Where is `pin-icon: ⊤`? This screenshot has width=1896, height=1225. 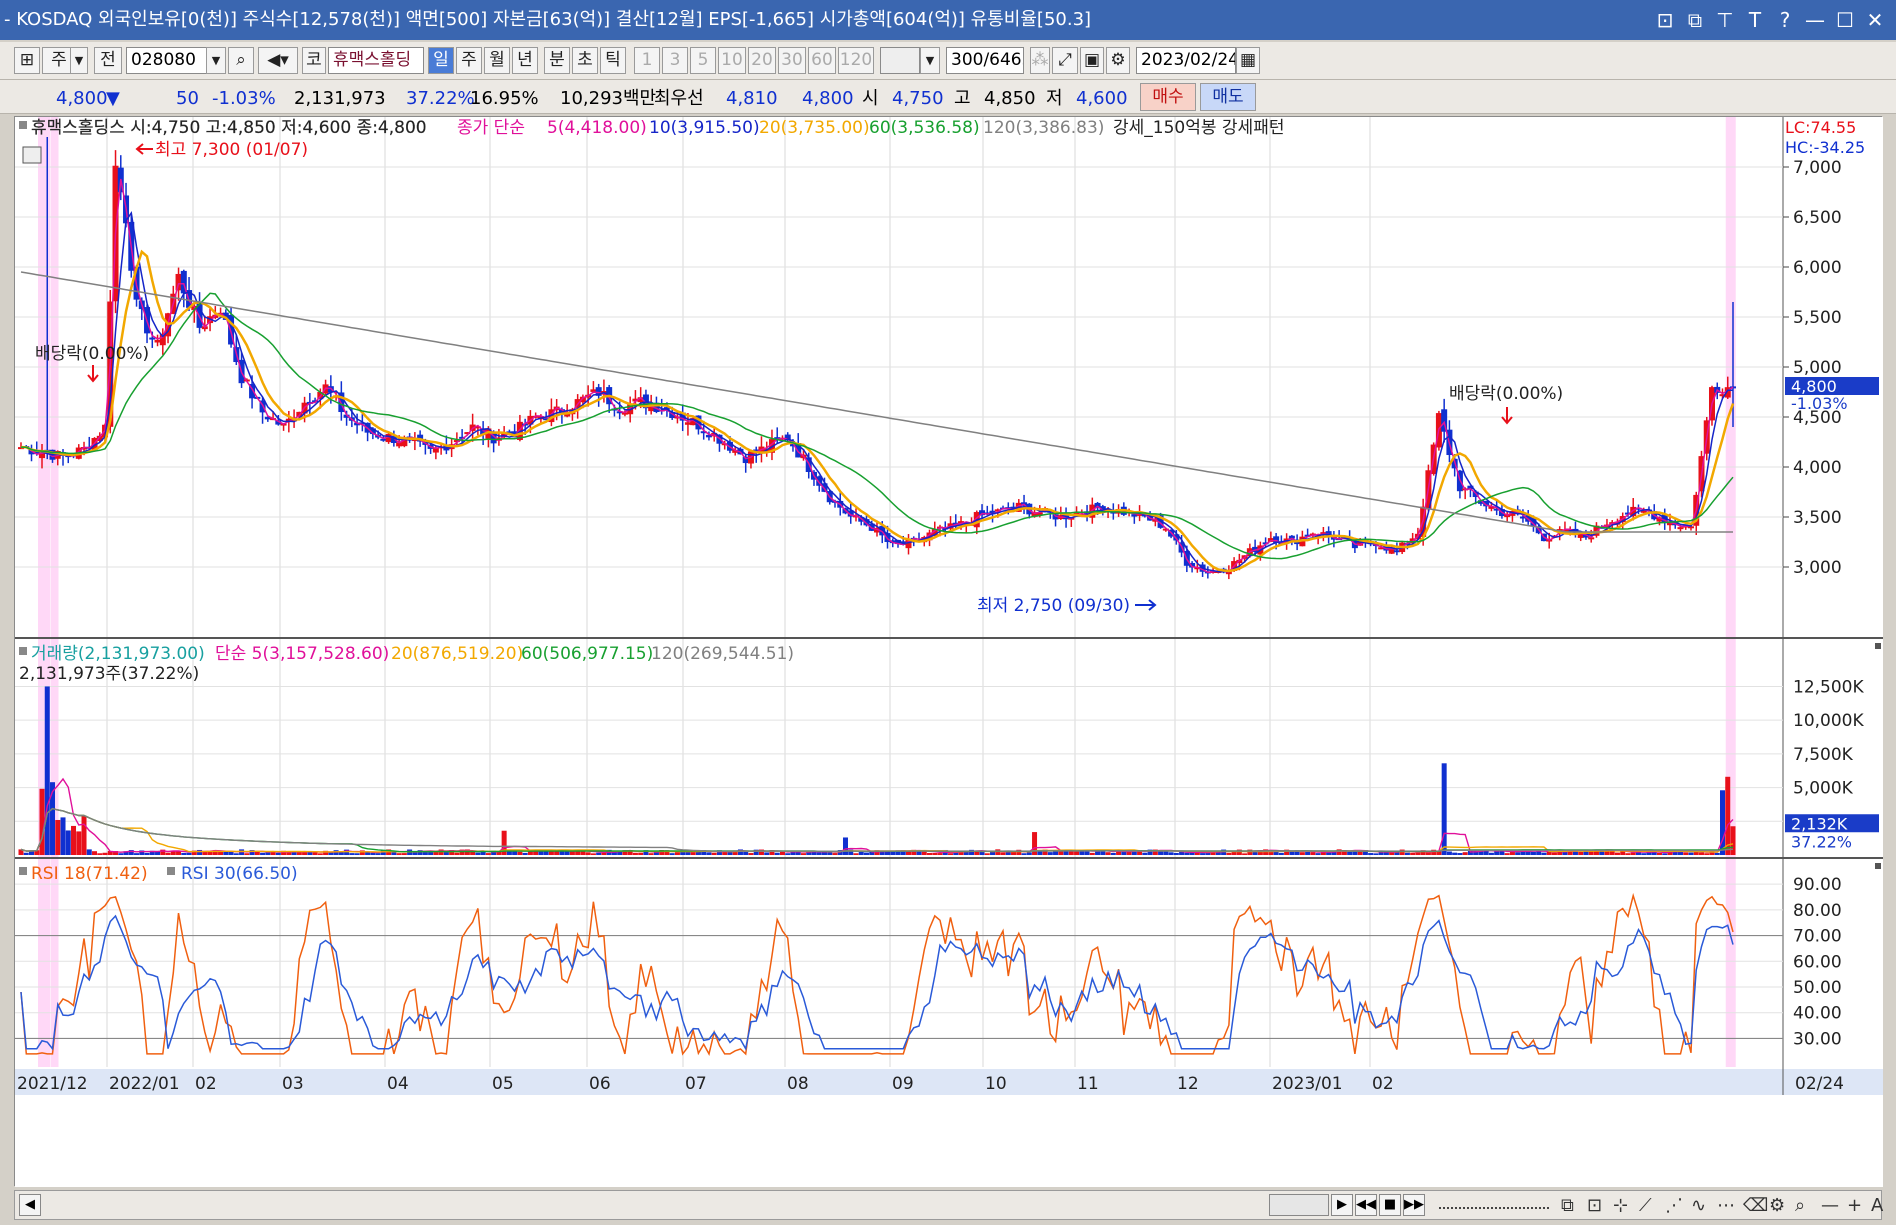 pin-icon: ⊤ is located at coordinates (1725, 20).